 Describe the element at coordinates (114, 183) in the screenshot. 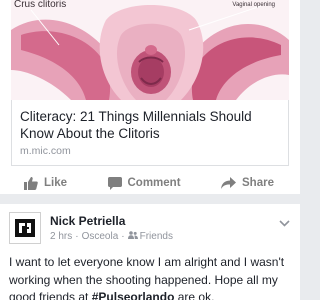

I see `speech-bubble-icon` at that location.